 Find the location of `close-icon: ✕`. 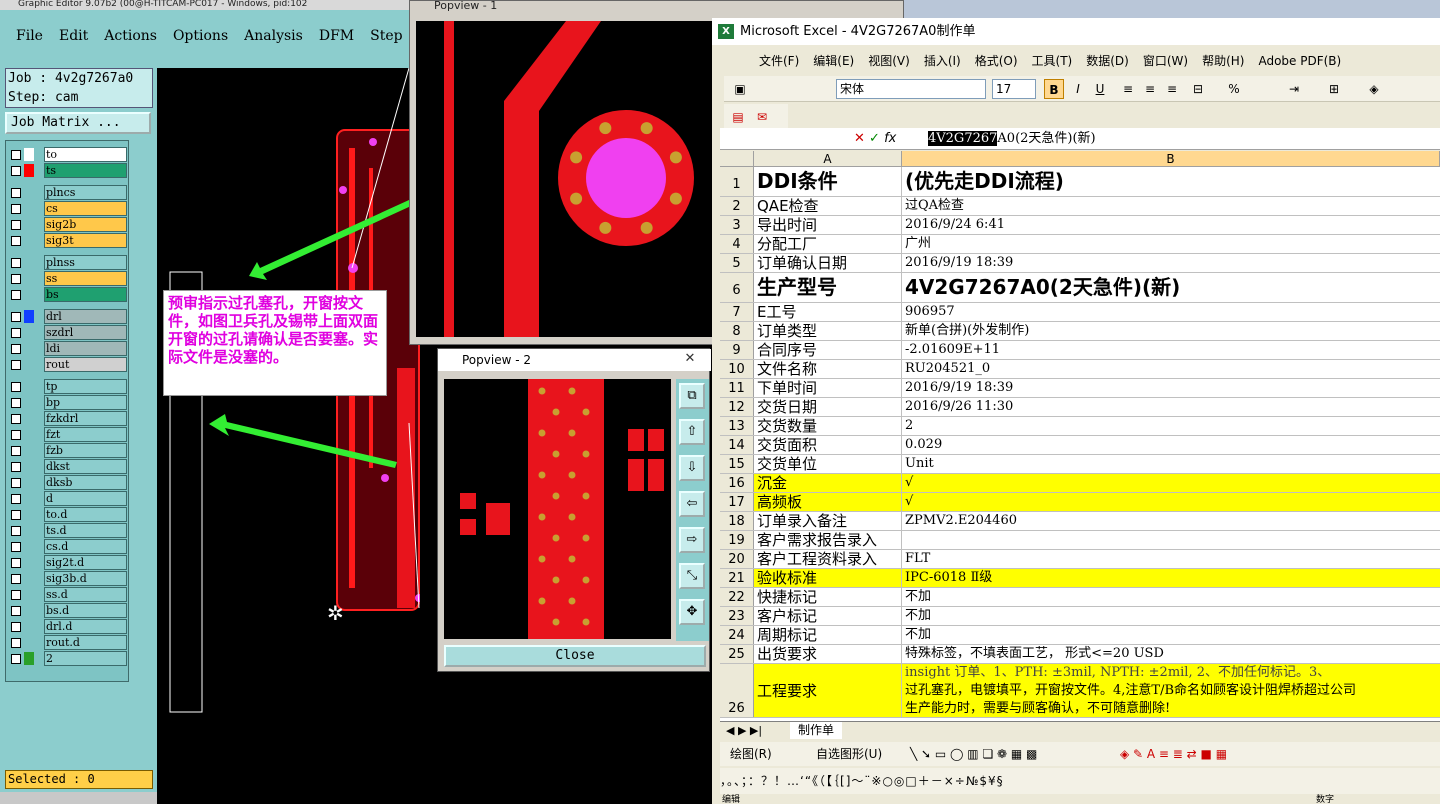

close-icon: ✕ is located at coordinates (690, 359).